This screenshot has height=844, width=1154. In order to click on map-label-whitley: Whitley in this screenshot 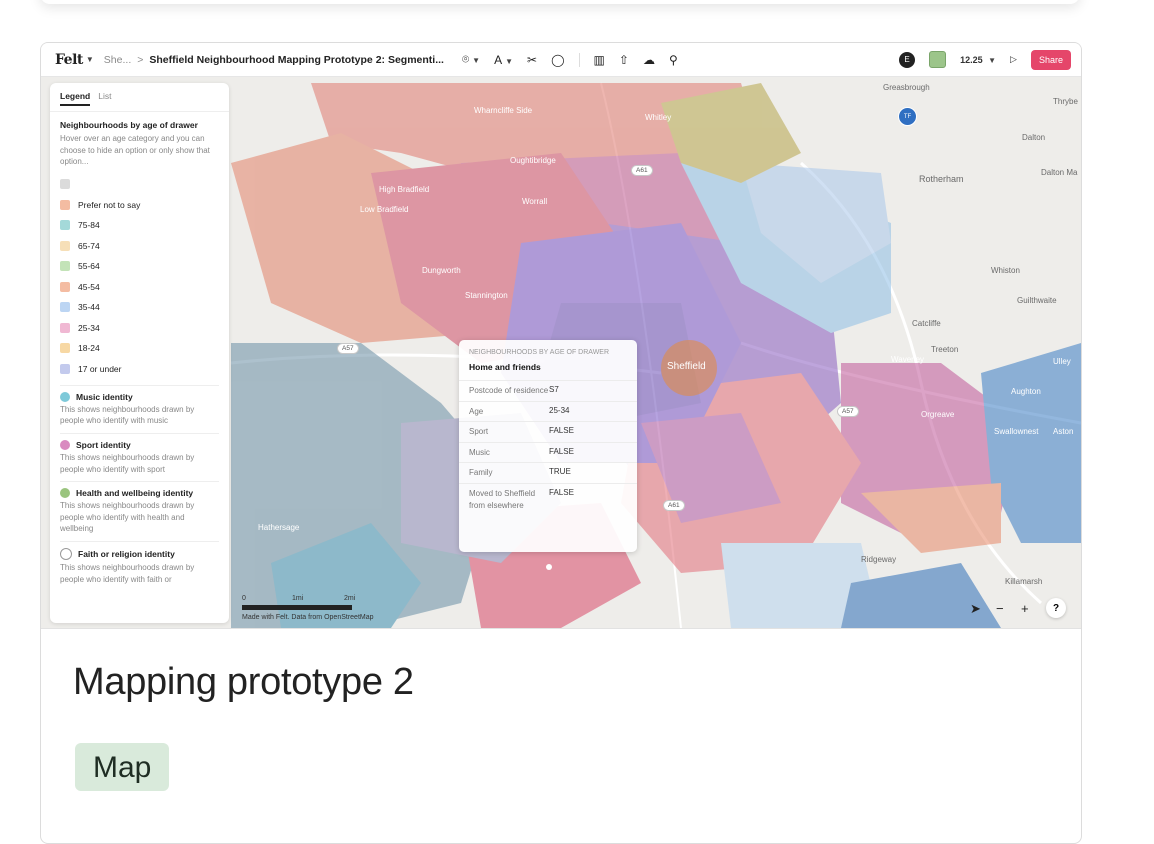, I will do `click(658, 117)`.